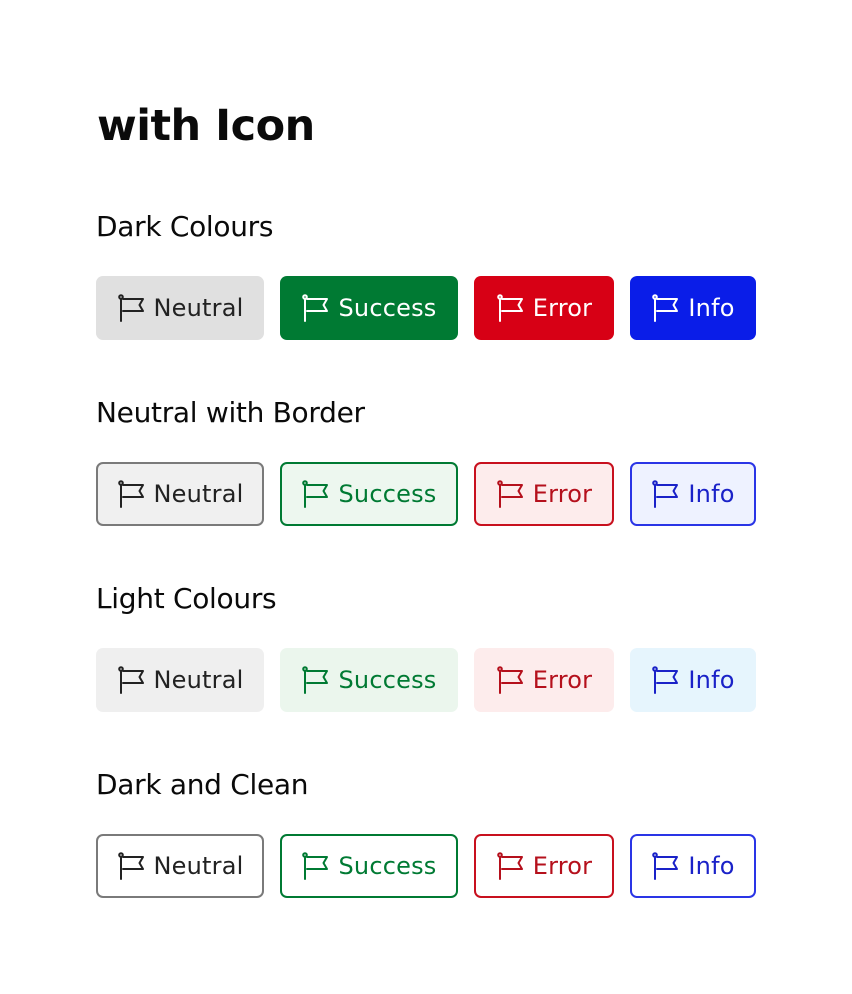 This screenshot has width=852, height=994. What do you see at coordinates (230, 412) in the screenshot?
I see `section-title-neutral-with-border: Neutral with Border` at bounding box center [230, 412].